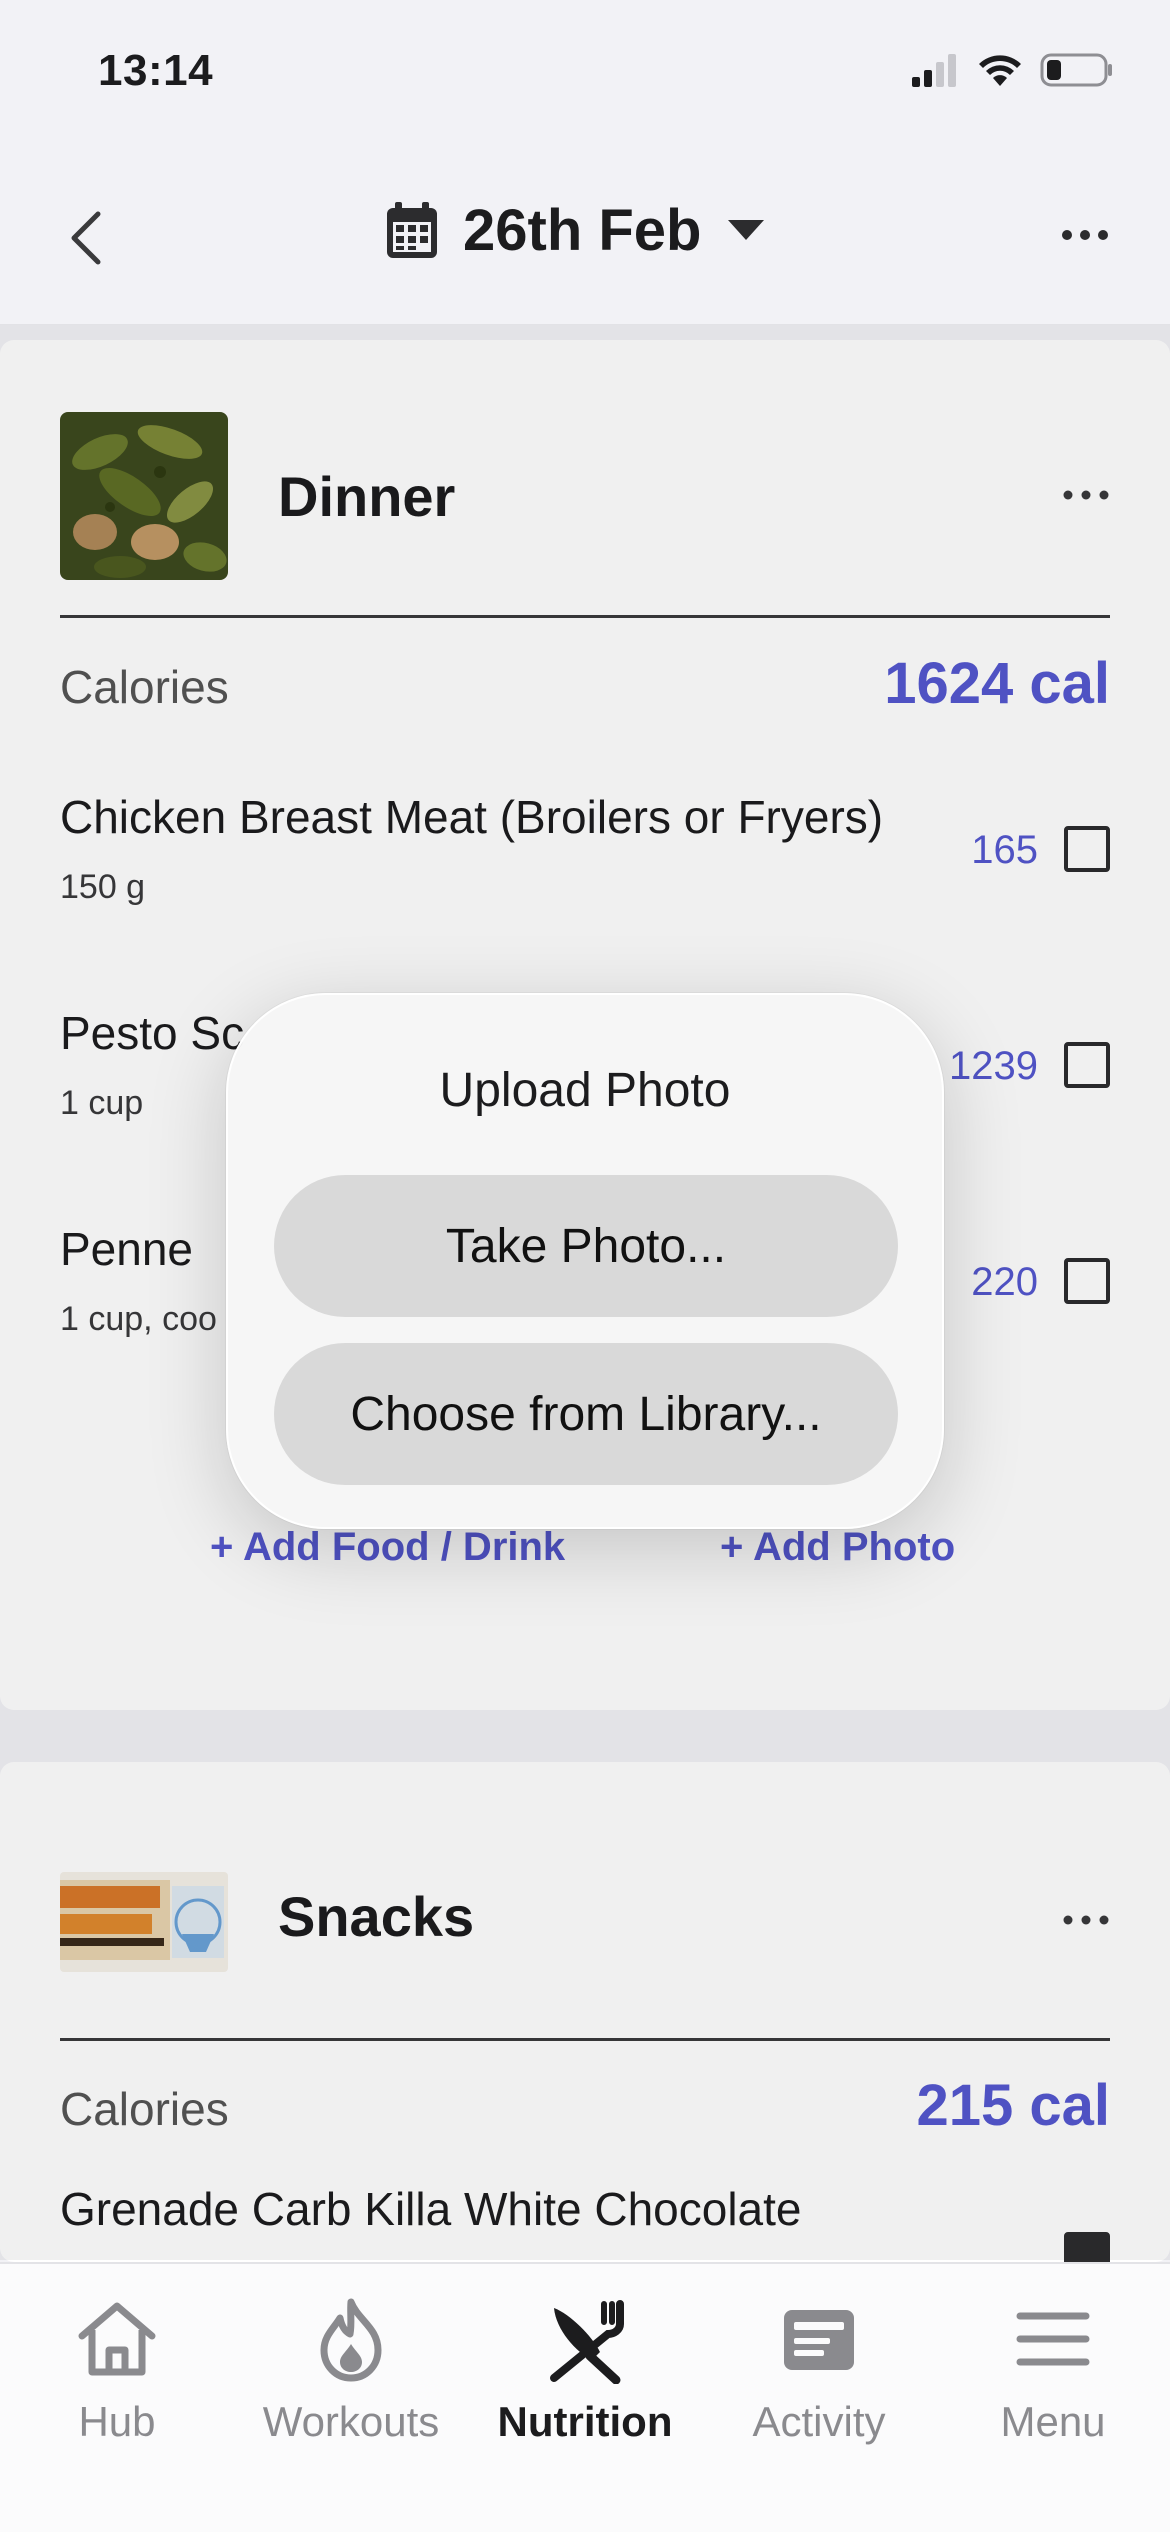 The height and width of the screenshot is (2532, 1170). What do you see at coordinates (1053, 2421) in the screenshot?
I see `tab-label: Menu` at bounding box center [1053, 2421].